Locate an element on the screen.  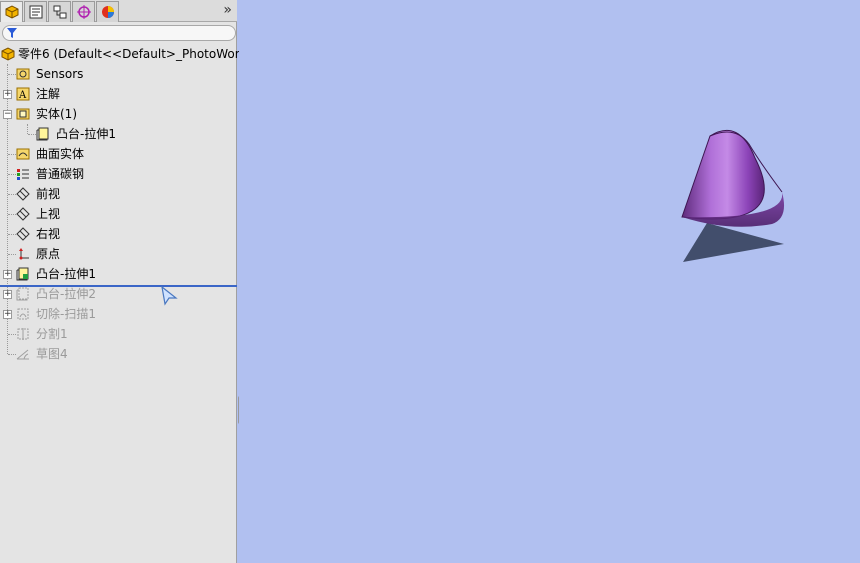
sensors-icon is located at coordinates (23, 74).